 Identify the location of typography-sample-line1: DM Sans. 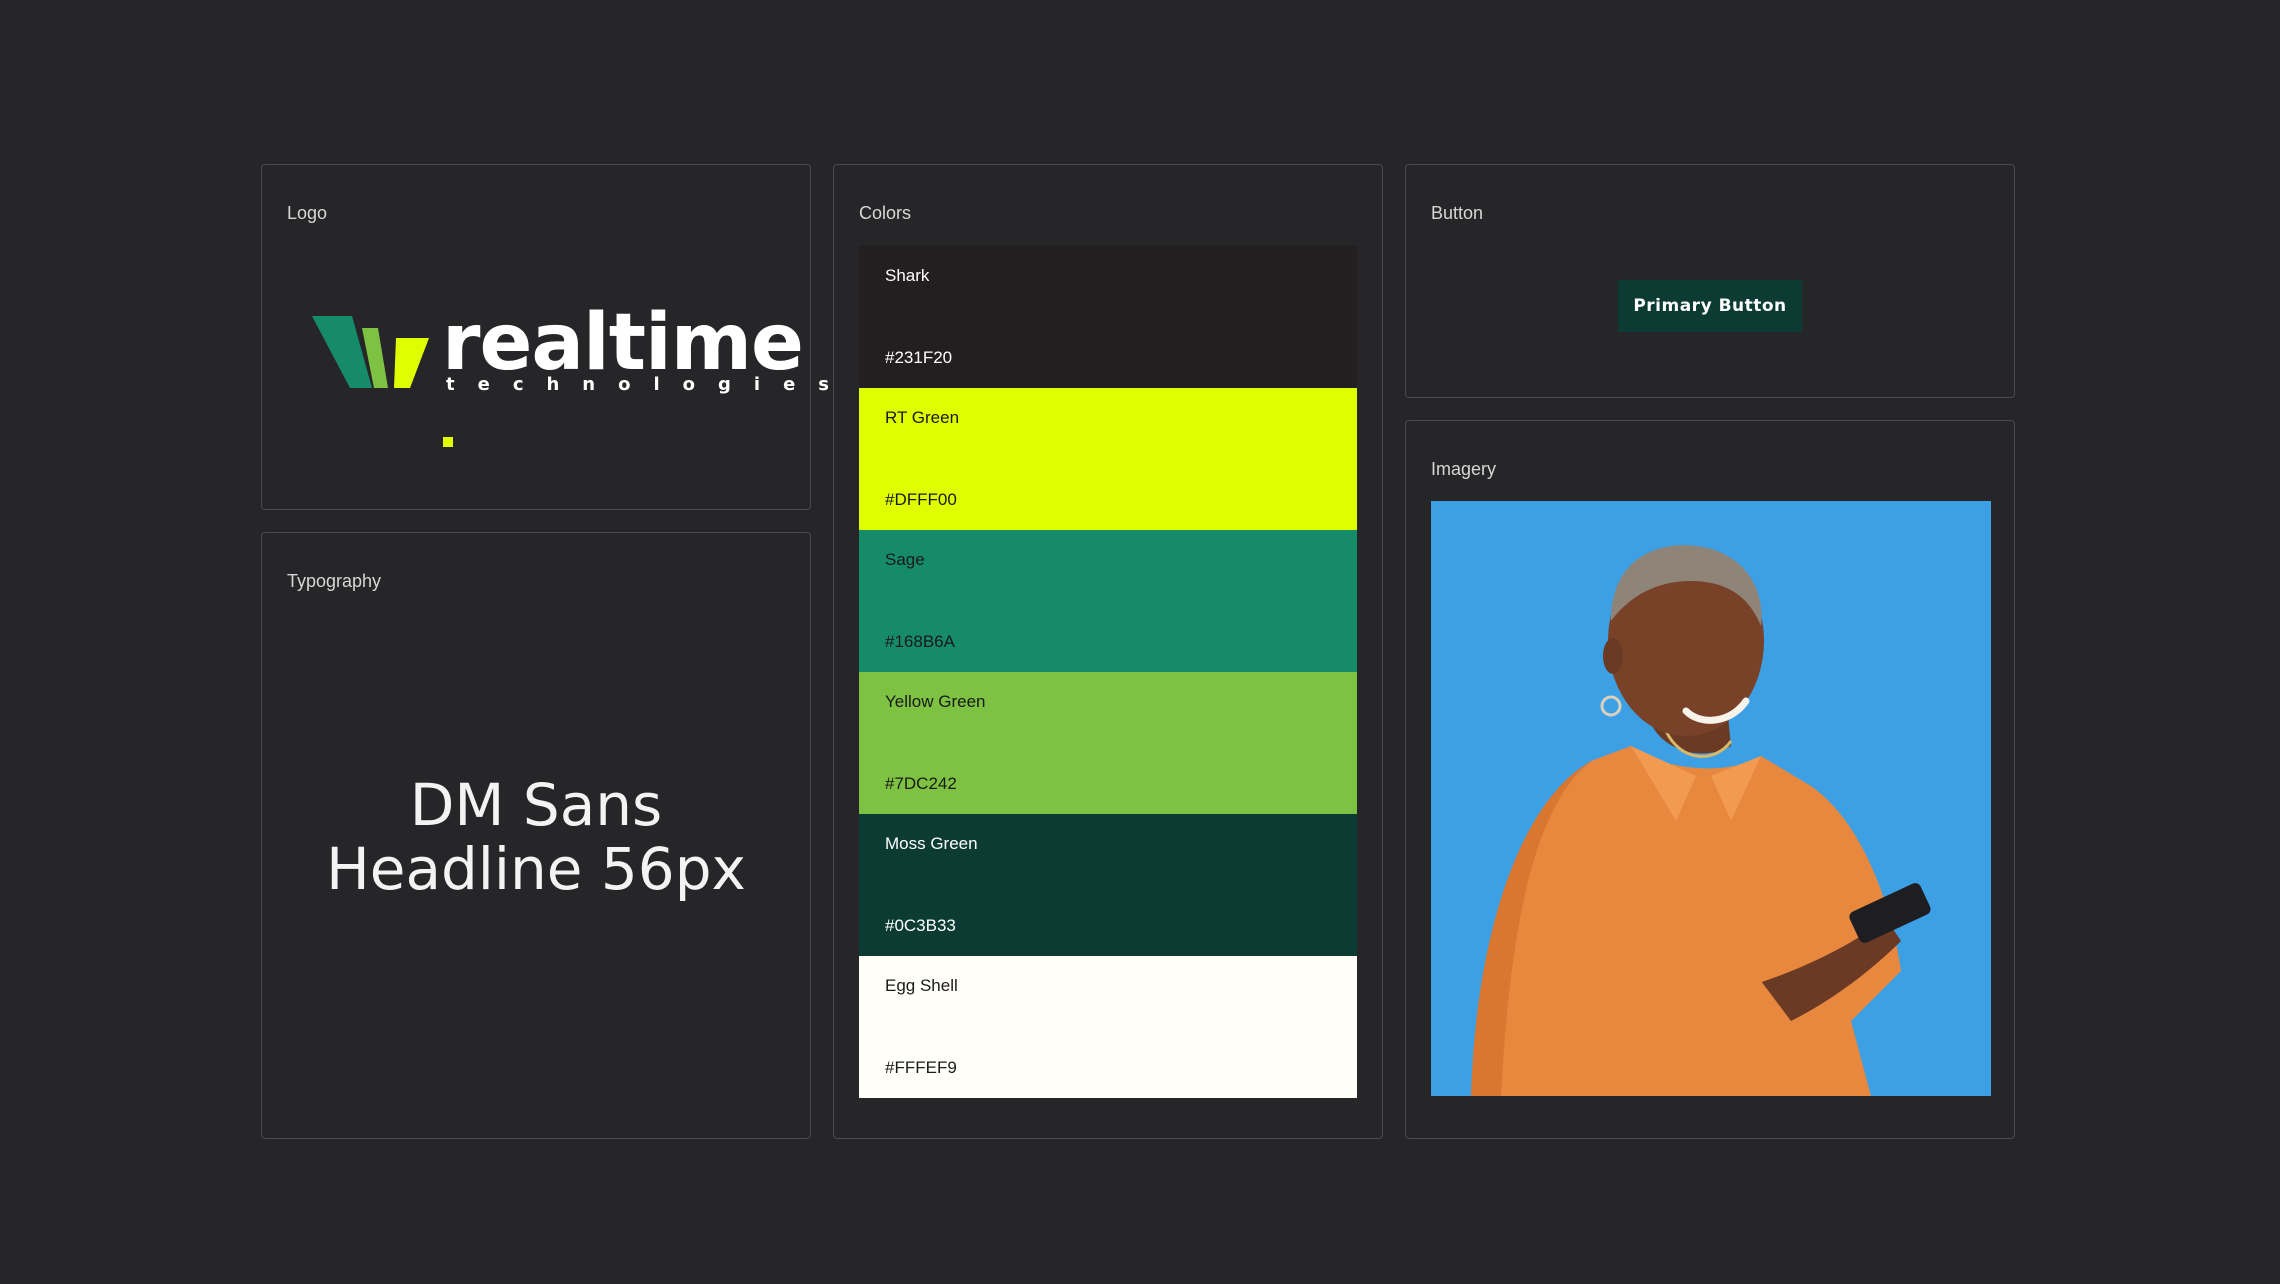
(536, 805).